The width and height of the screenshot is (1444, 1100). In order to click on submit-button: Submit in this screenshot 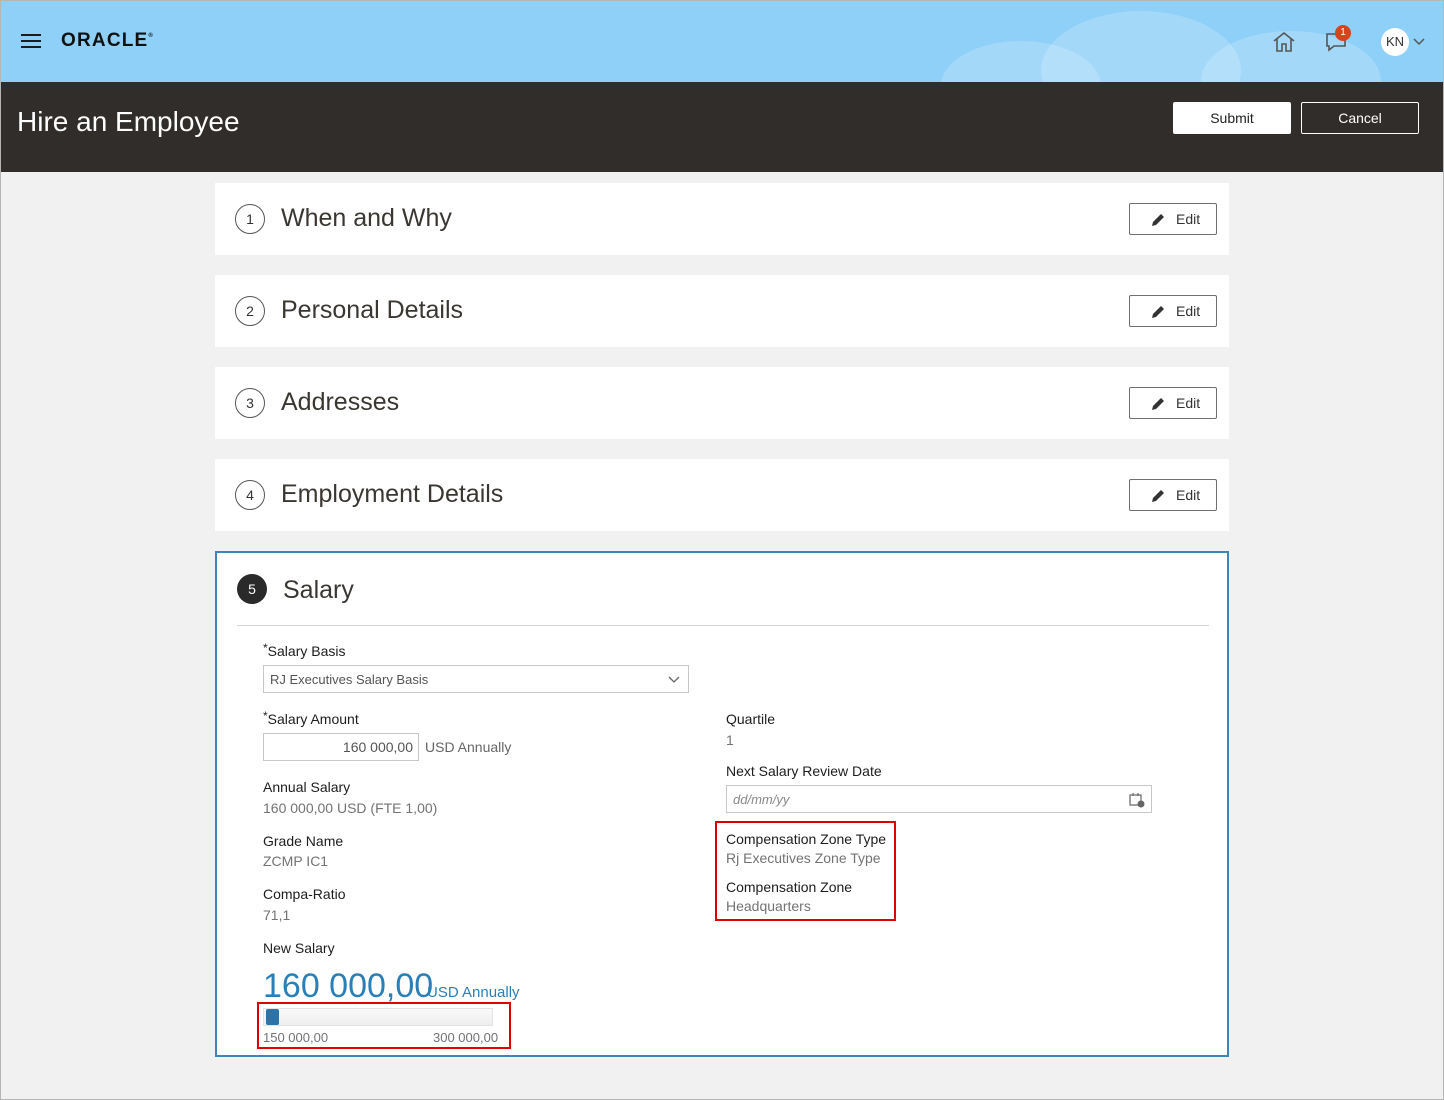, I will do `click(1232, 118)`.